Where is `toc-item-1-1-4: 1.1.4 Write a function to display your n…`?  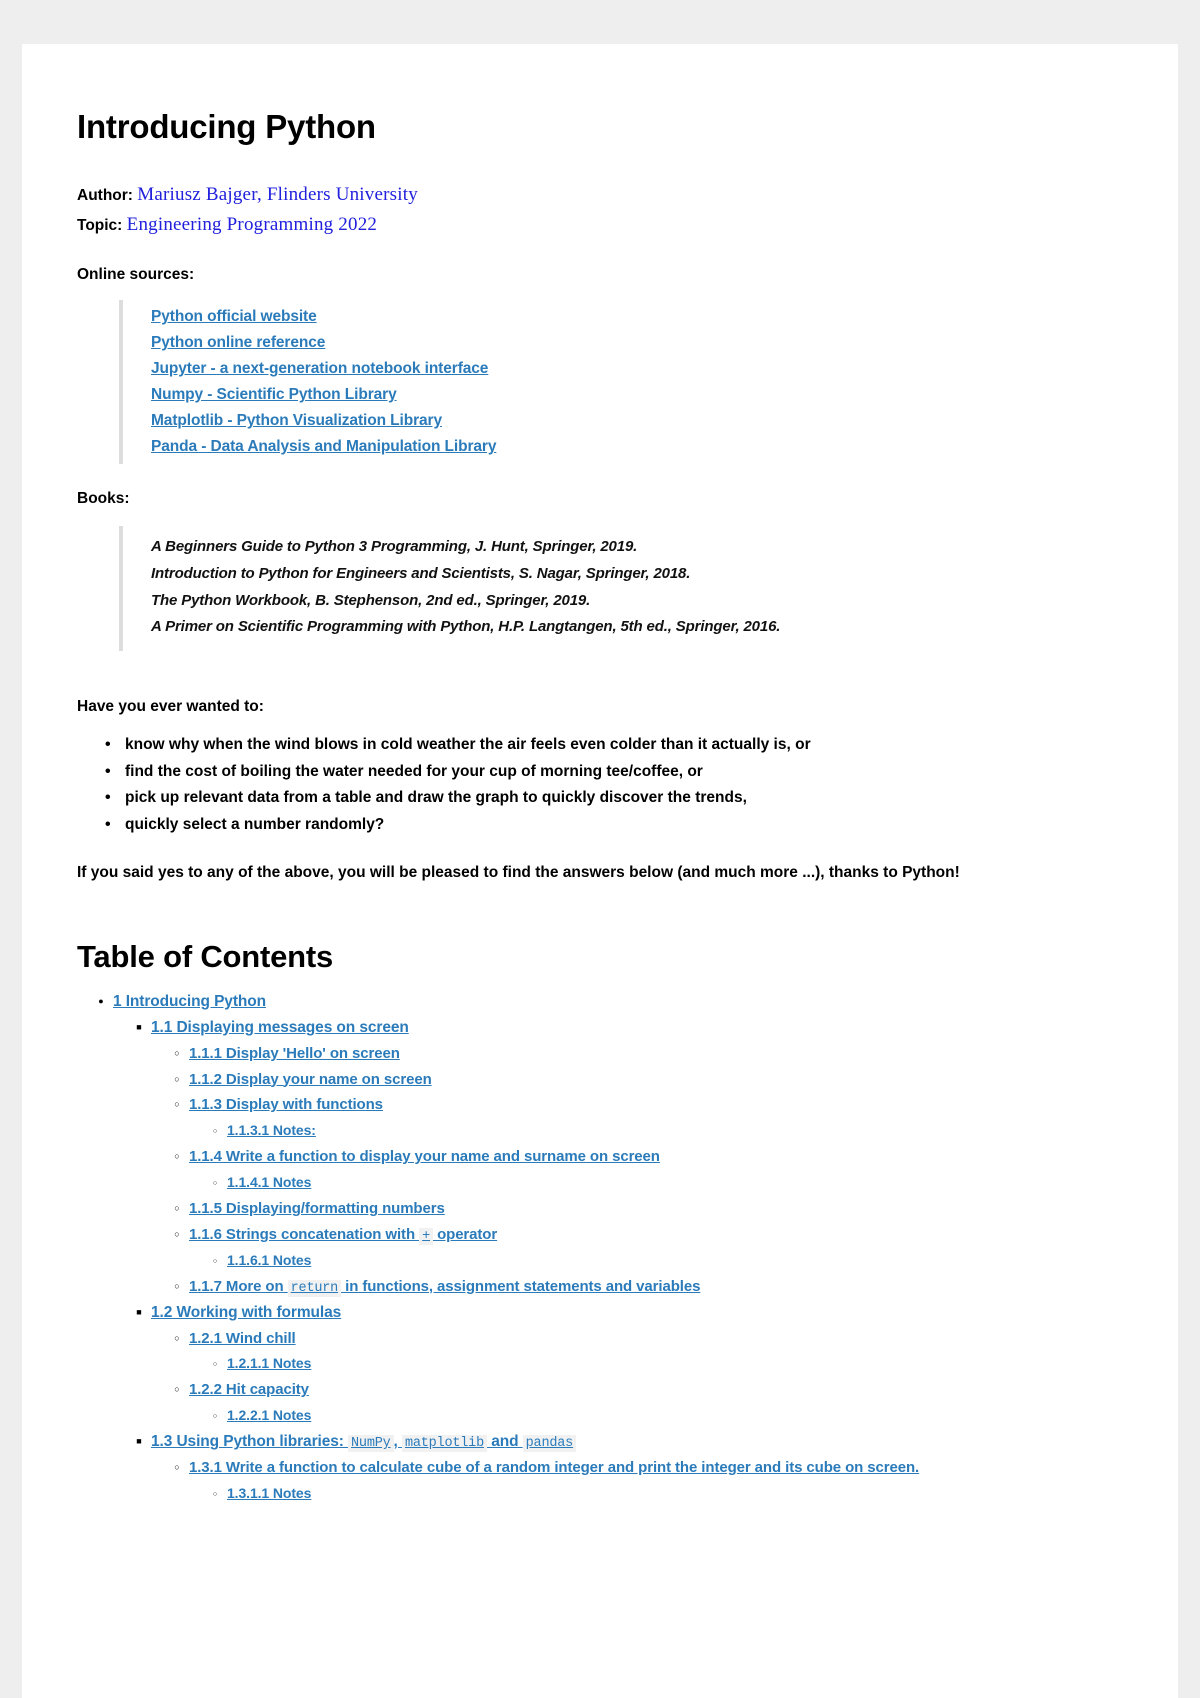 toc-item-1-1-4: 1.1.4 Write a function to display your n… is located at coordinates (653, 1170).